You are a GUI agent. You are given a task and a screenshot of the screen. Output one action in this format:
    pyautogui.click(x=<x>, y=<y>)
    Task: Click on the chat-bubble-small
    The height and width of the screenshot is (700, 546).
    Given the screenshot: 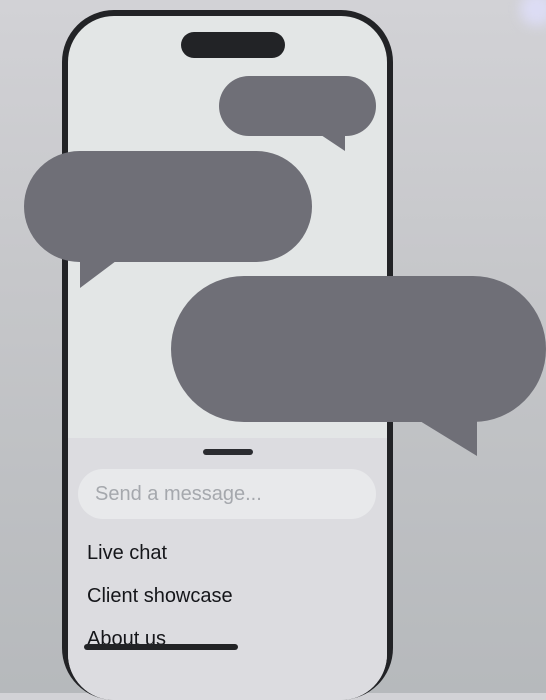 What is the action you would take?
    pyautogui.click(x=297, y=106)
    